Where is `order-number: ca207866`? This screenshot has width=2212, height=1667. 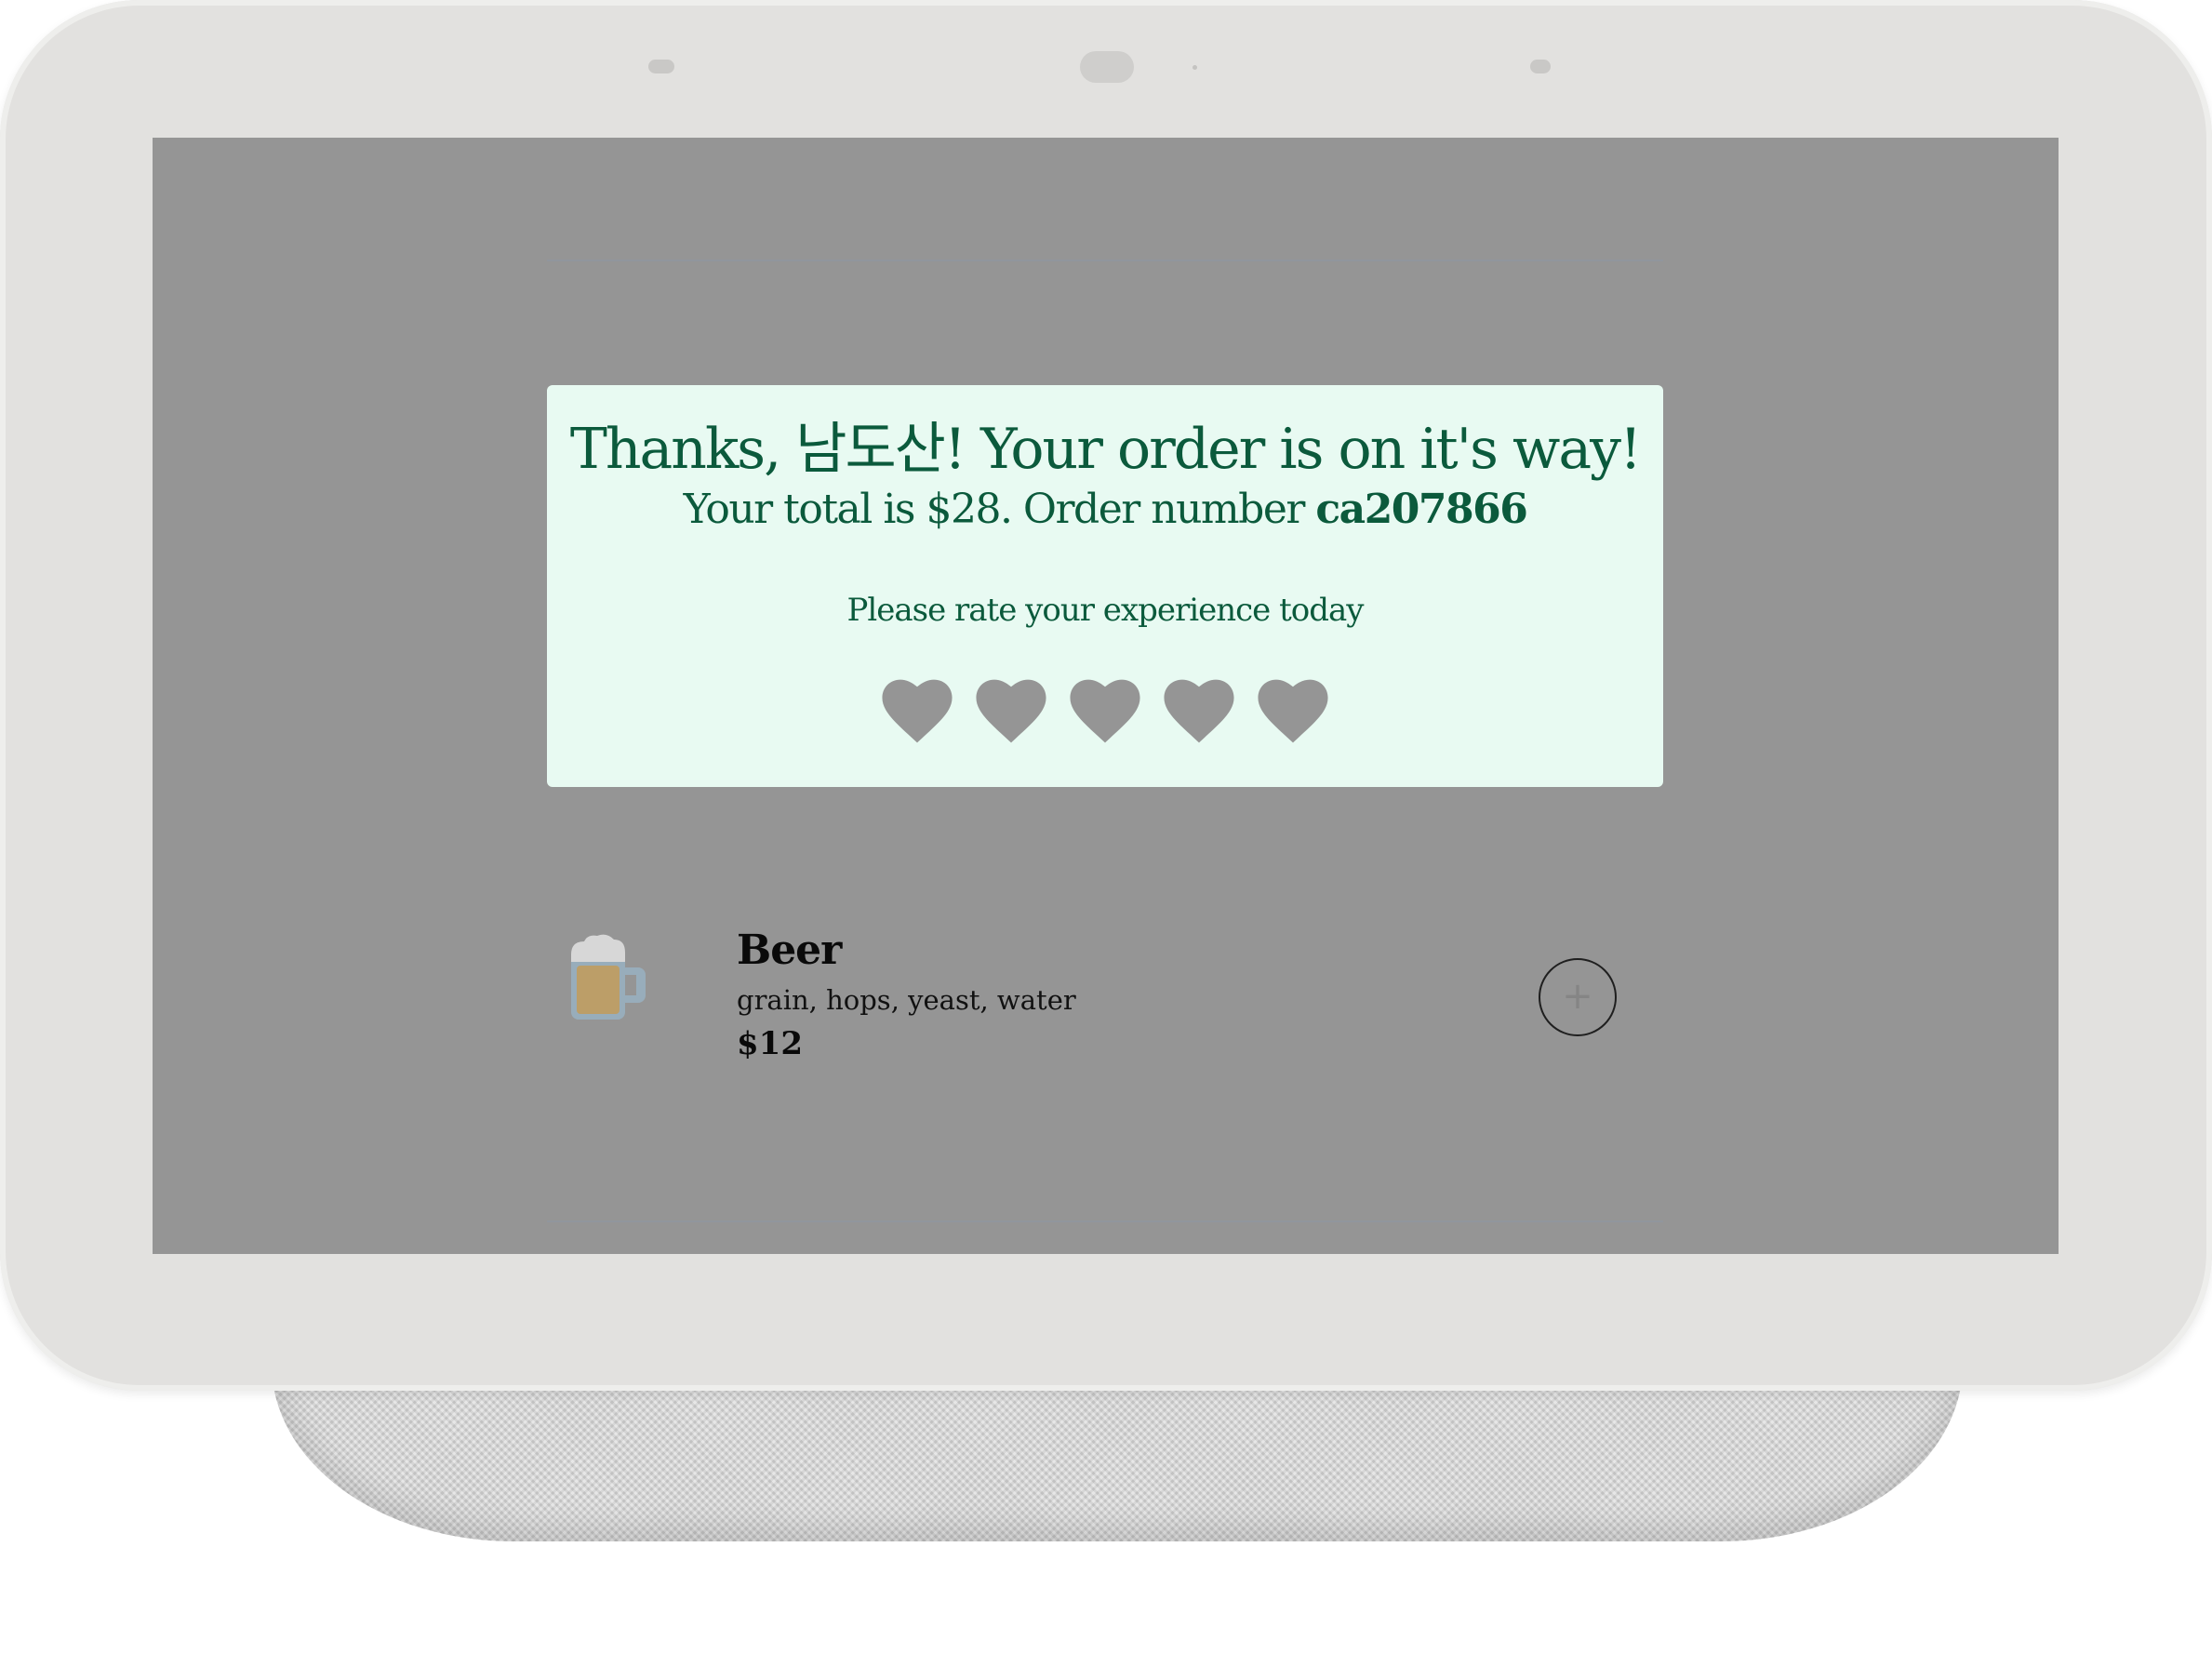 order-number: ca207866 is located at coordinates (1421, 509).